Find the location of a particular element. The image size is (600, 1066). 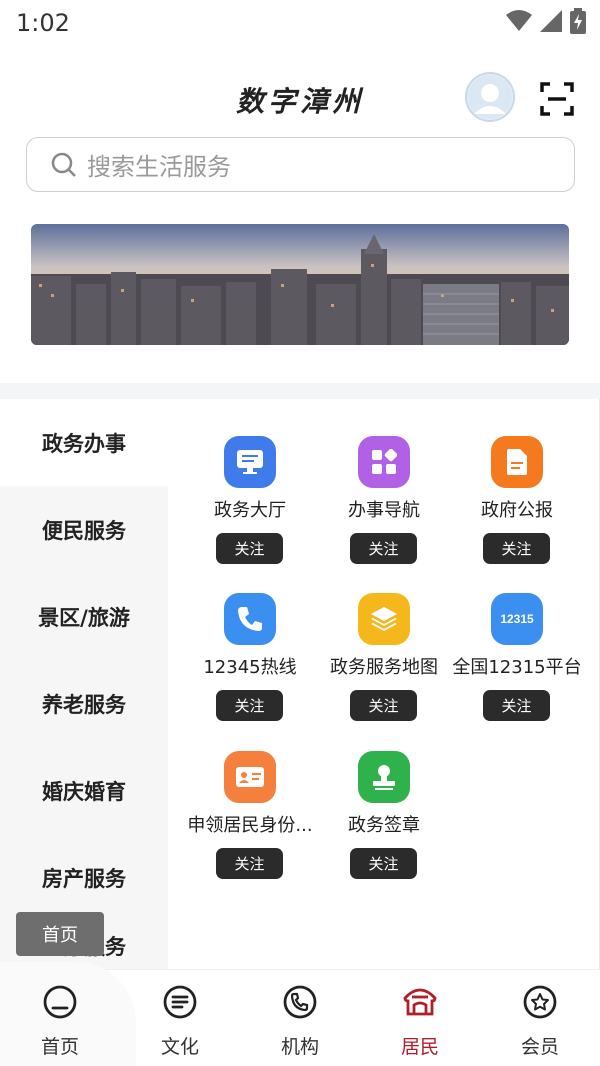

sidebar-item-label: 房产服务 is located at coordinates (84, 878).